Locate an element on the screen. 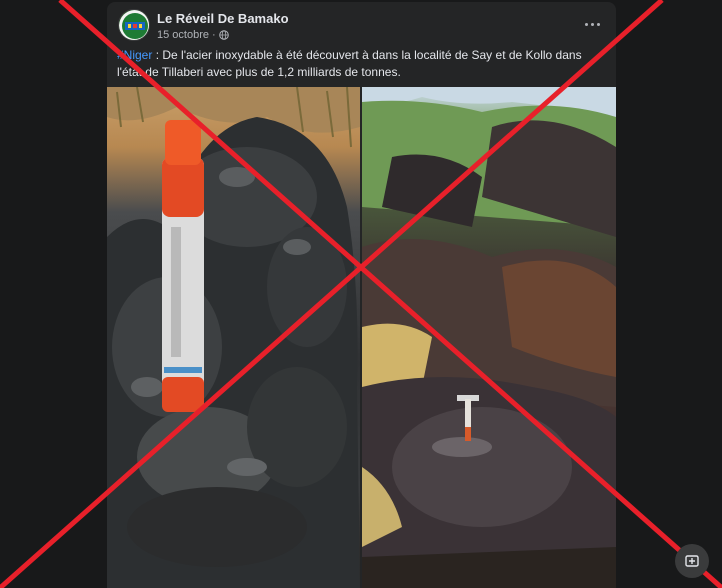 The height and width of the screenshot is (588, 722). page-avatar is located at coordinates (134, 25).